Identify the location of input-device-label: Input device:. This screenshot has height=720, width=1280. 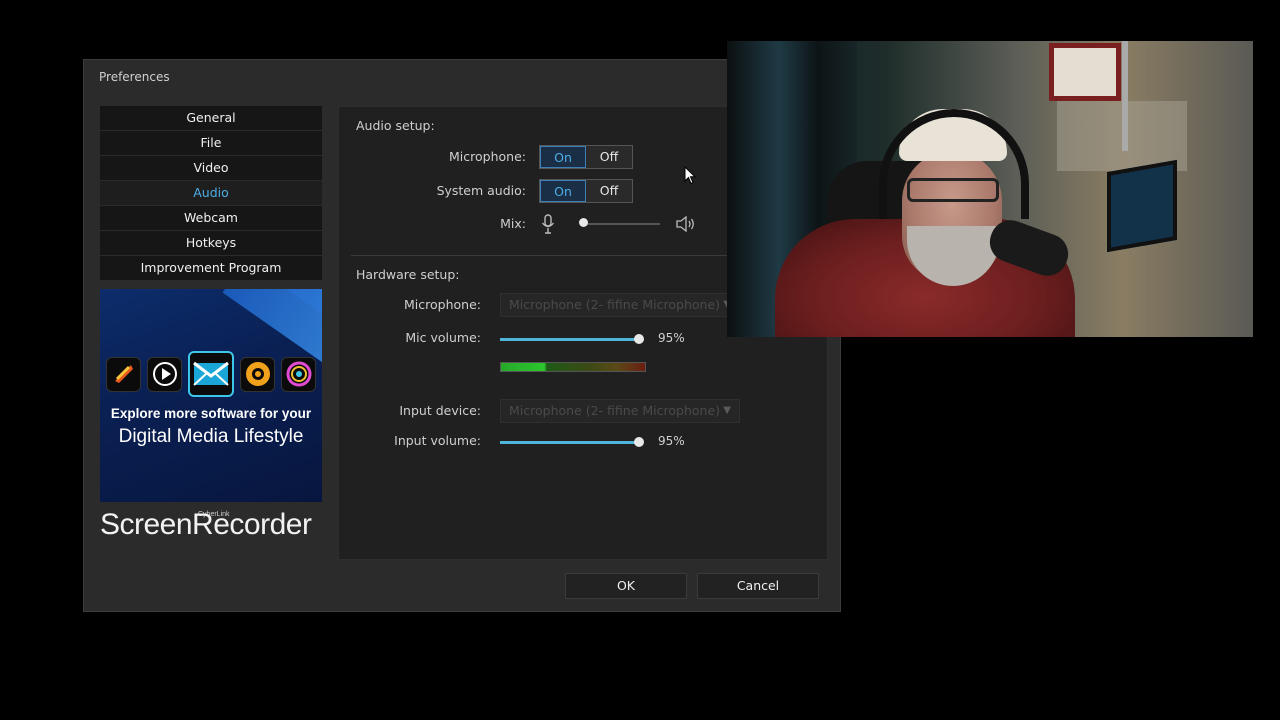
(440, 410).